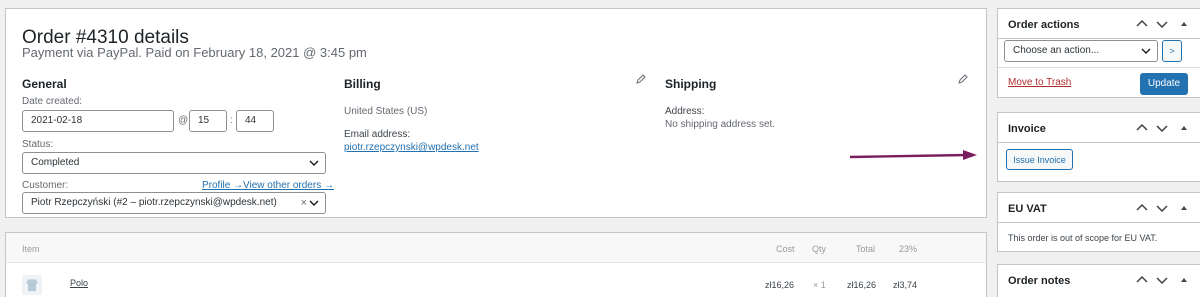  What do you see at coordinates (866, 249) in the screenshot?
I see `col-total: Total` at bounding box center [866, 249].